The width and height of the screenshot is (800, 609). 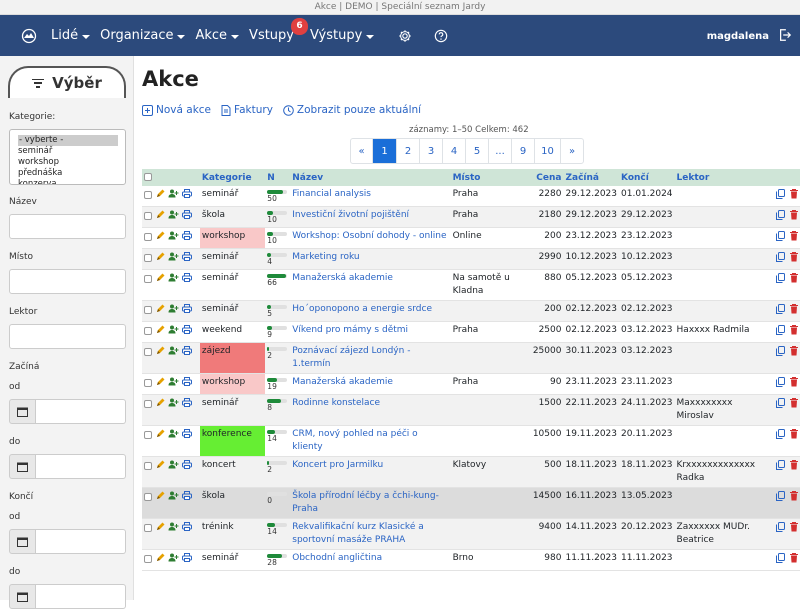 What do you see at coordinates (548, 151) in the screenshot?
I see `page-10: 10` at bounding box center [548, 151].